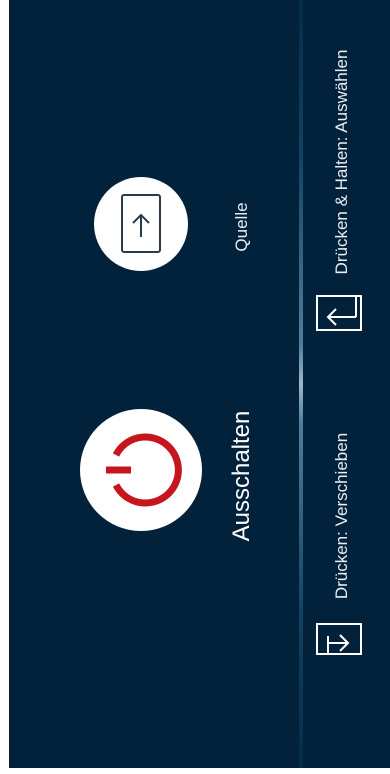  What do you see at coordinates (144, 470) in the screenshot?
I see `power-icon` at bounding box center [144, 470].